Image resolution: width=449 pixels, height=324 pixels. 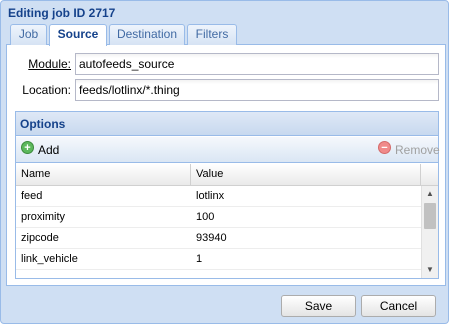 I want to click on tab-bar: Job Source Destination Filters, so click(x=226, y=34).